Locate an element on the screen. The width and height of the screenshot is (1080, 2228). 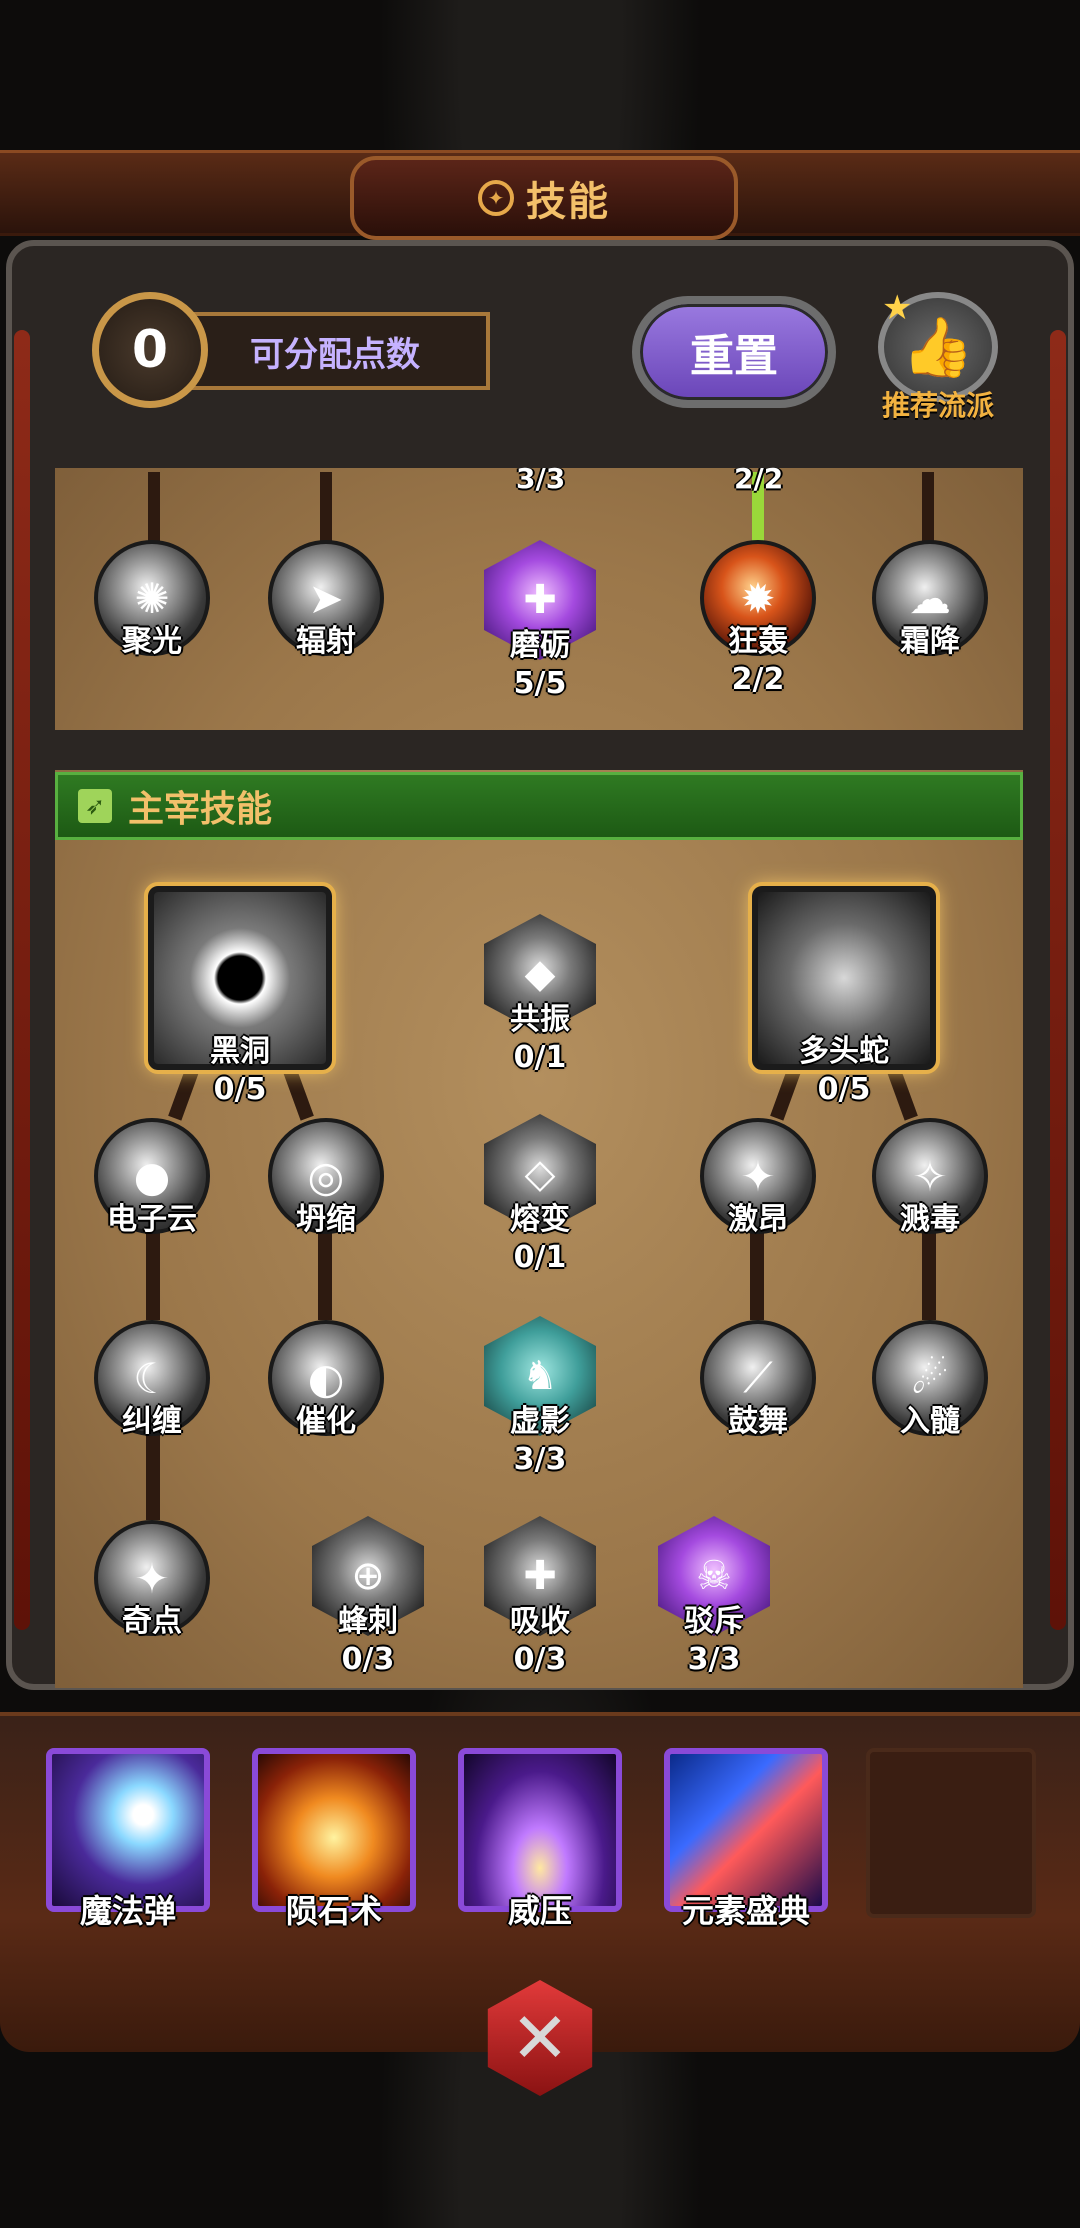
right-rail is located at coordinates (1058, 980).